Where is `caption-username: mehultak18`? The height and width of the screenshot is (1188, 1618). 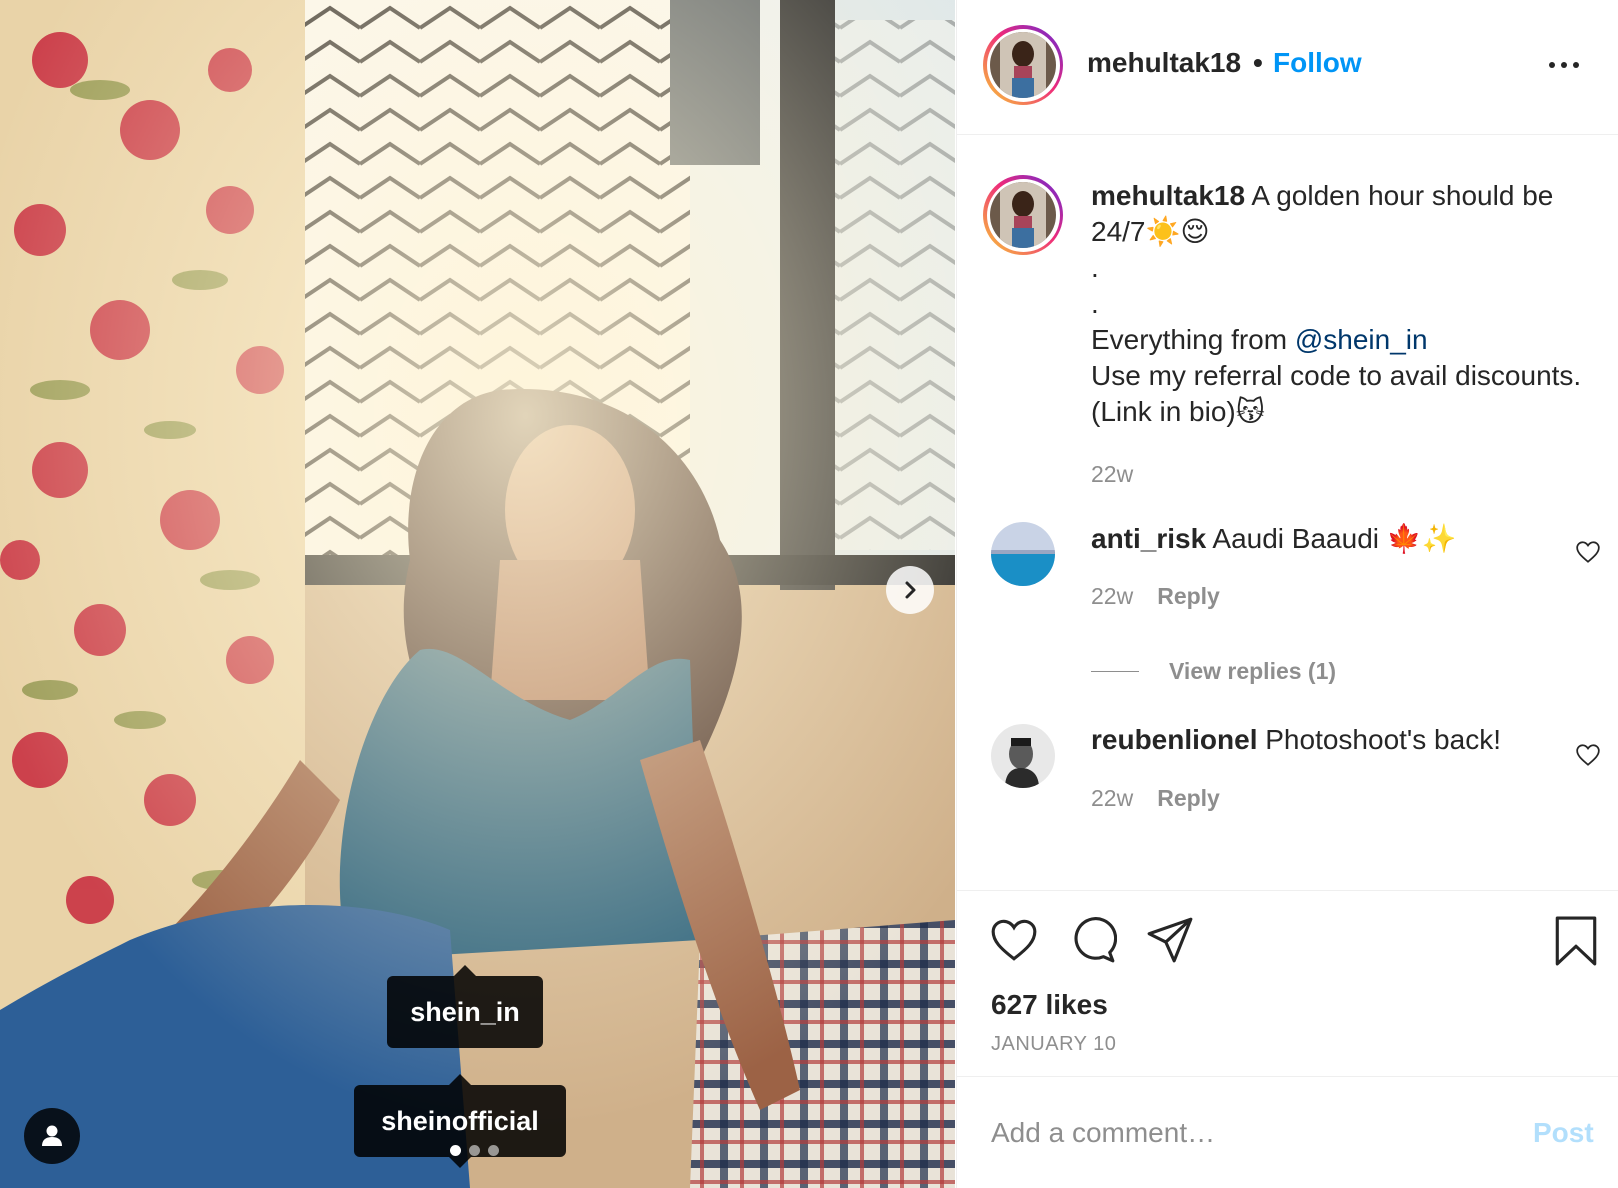
caption-username: mehultak18 is located at coordinates (1168, 195).